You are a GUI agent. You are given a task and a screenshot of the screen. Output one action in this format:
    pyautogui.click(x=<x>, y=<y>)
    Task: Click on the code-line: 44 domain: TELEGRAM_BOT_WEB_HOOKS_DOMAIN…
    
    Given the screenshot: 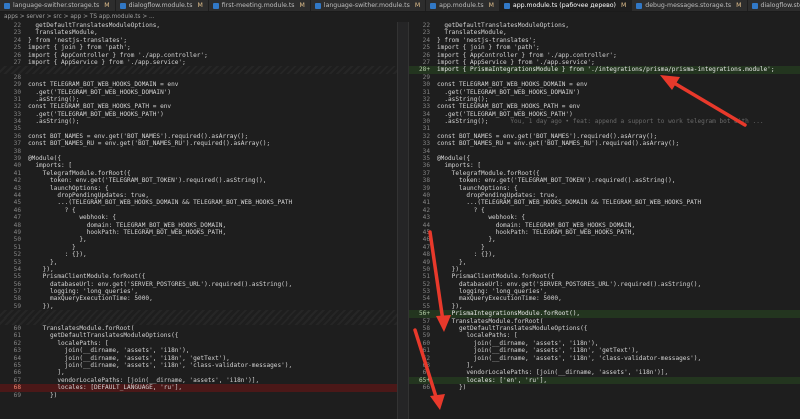 What is the action you would take?
    pyautogui.click(x=604, y=225)
    